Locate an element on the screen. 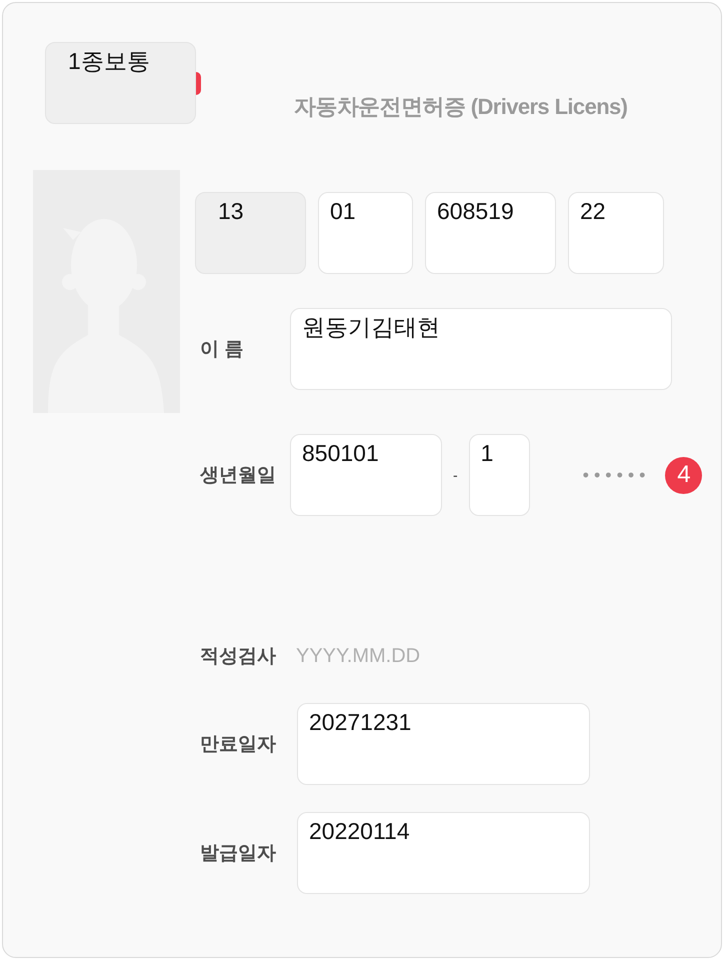 This screenshot has width=724, height=960. birth-date-label: 생년월일 is located at coordinates (238, 476).